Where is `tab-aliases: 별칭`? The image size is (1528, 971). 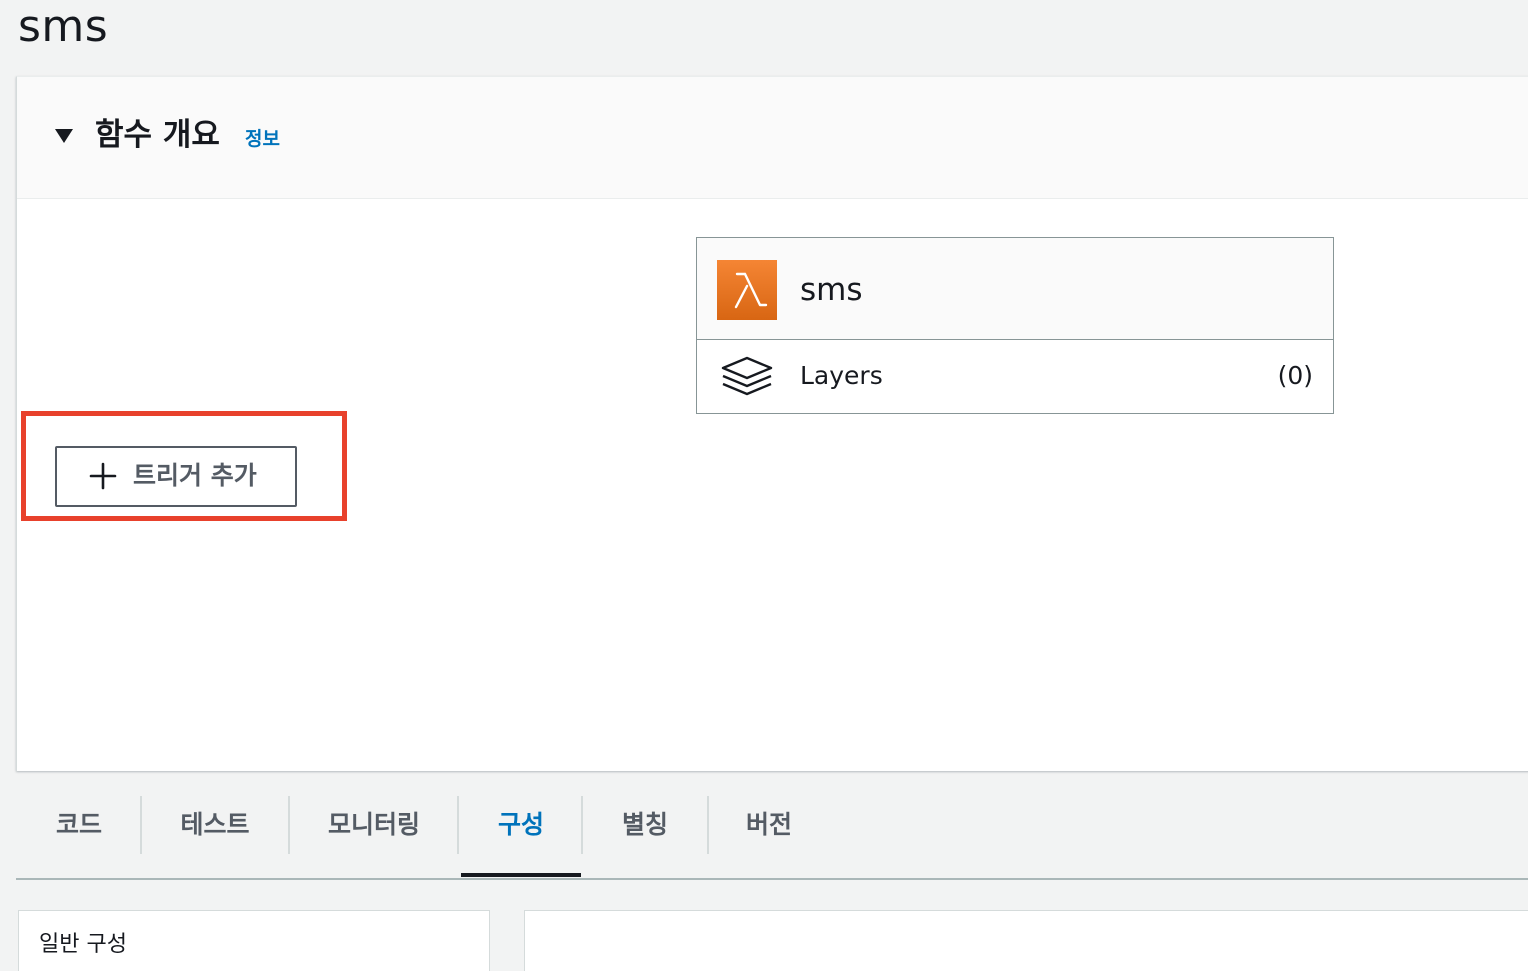 tab-aliases: 별칭 is located at coordinates (645, 825).